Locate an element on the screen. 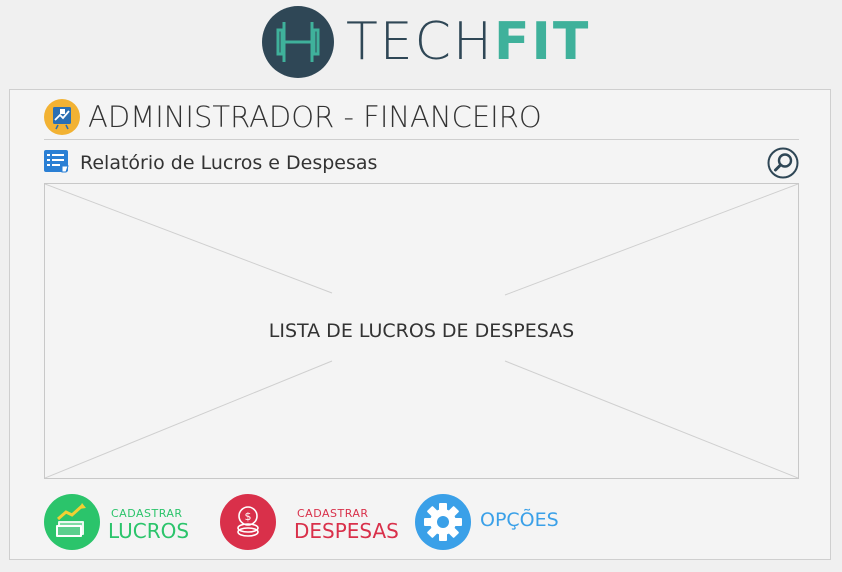  options-button: OPÇÕES is located at coordinates (495, 522).